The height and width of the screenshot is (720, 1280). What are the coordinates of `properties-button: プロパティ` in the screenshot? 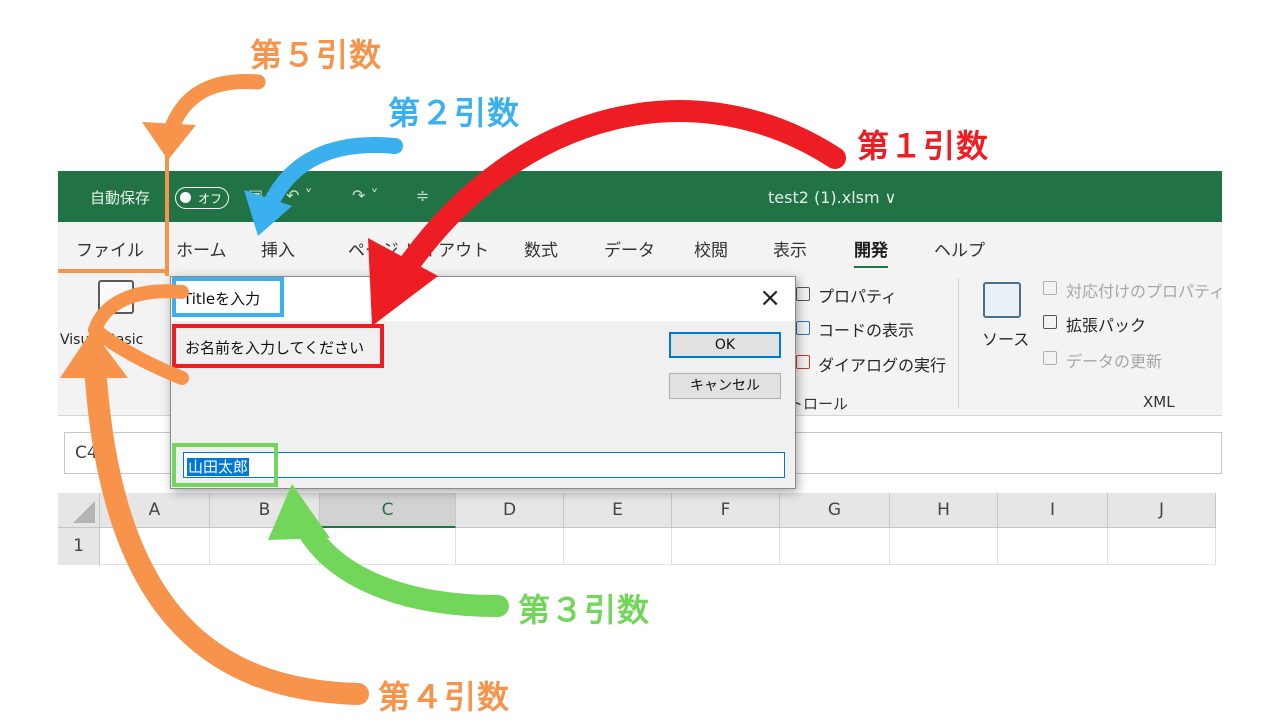 It's located at (857, 295).